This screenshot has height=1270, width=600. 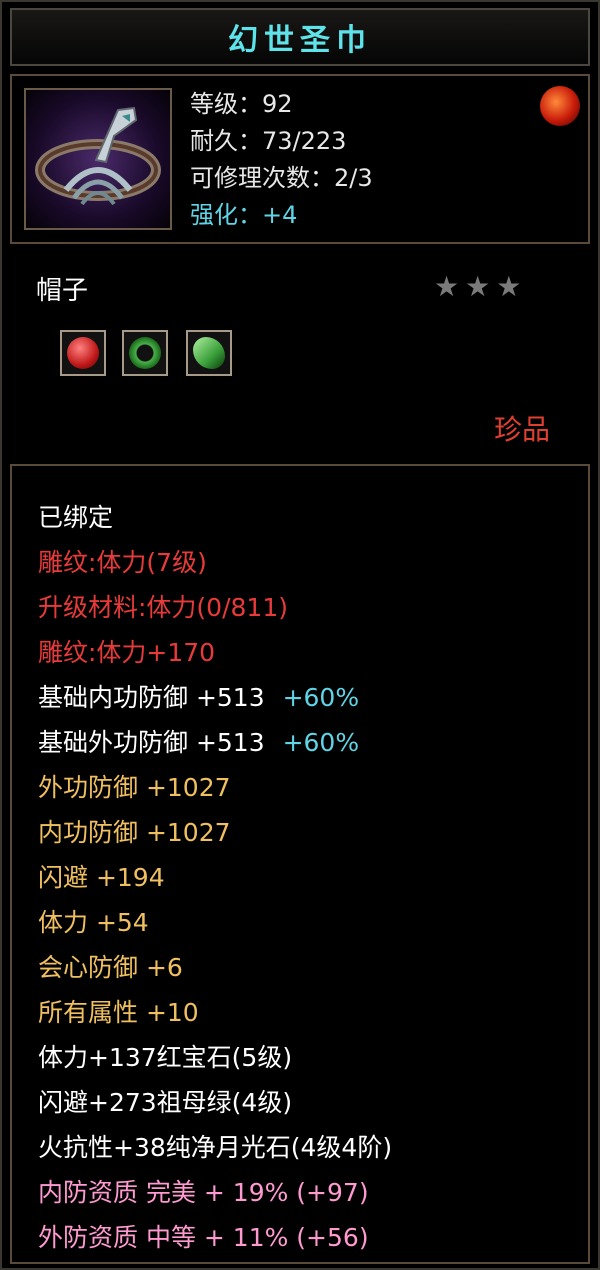 What do you see at coordinates (165, 1102) in the screenshot?
I see `emerald-socket-line: 闪避+273祖母绿(4级)` at bounding box center [165, 1102].